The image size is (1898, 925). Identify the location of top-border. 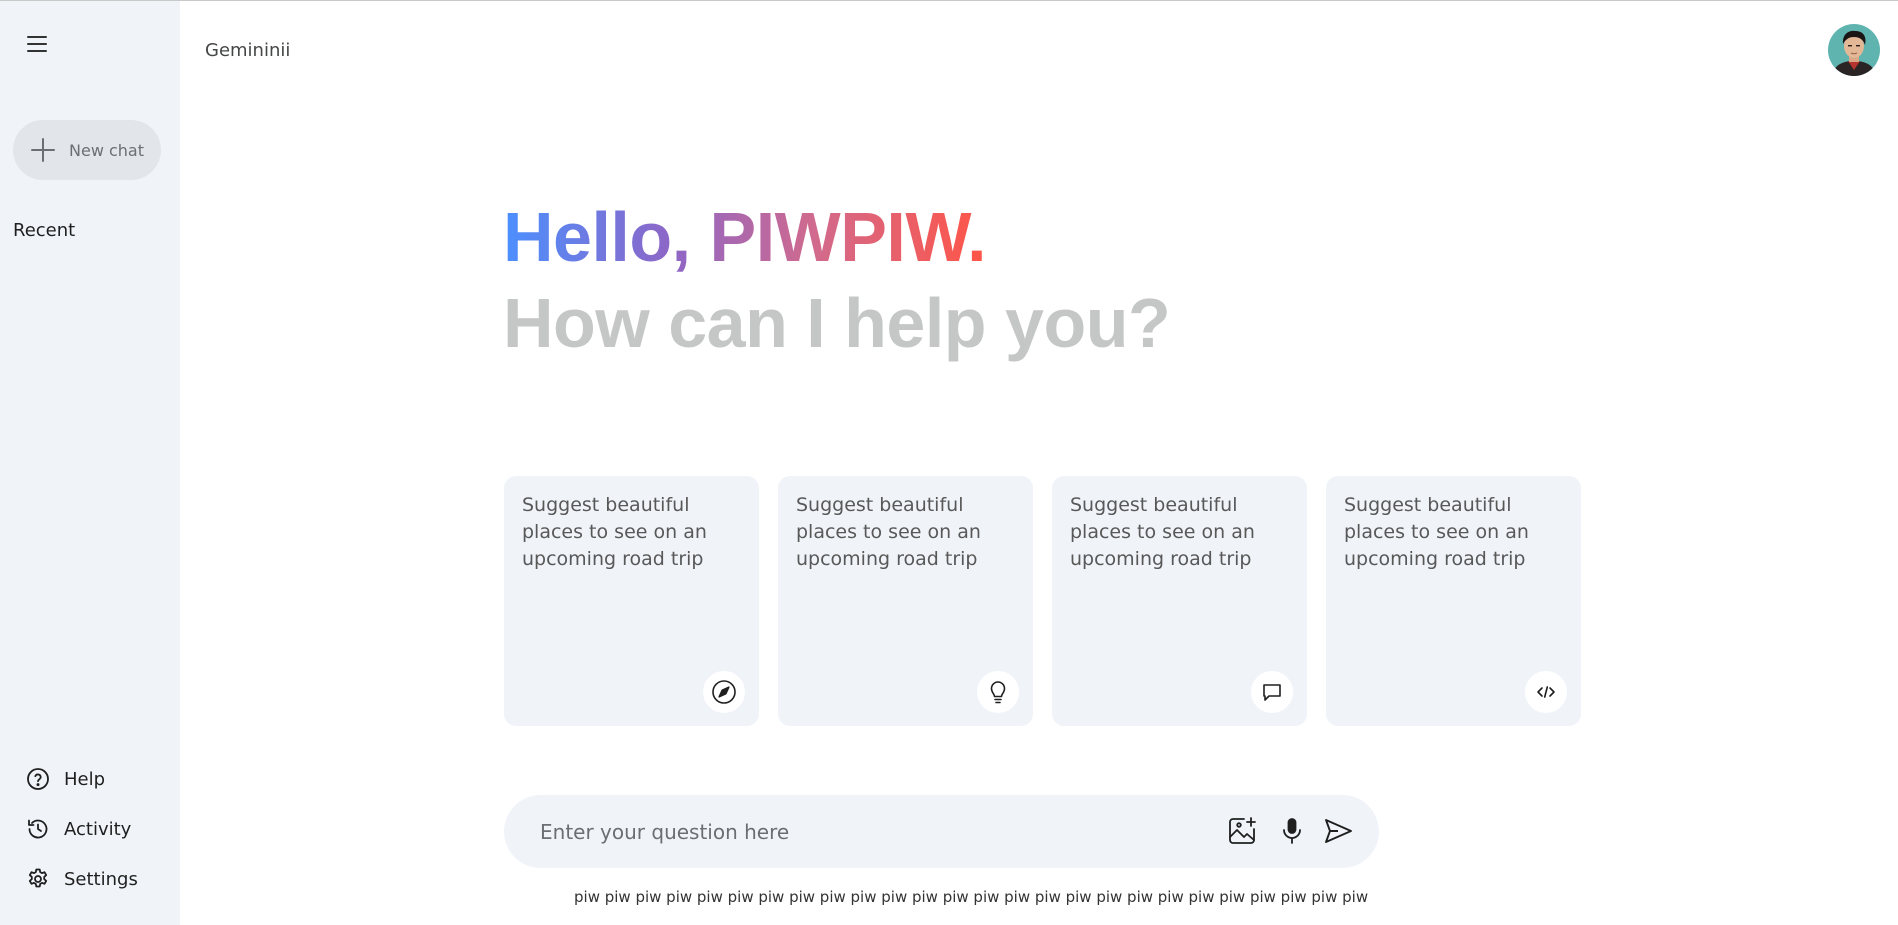
(949, 0).